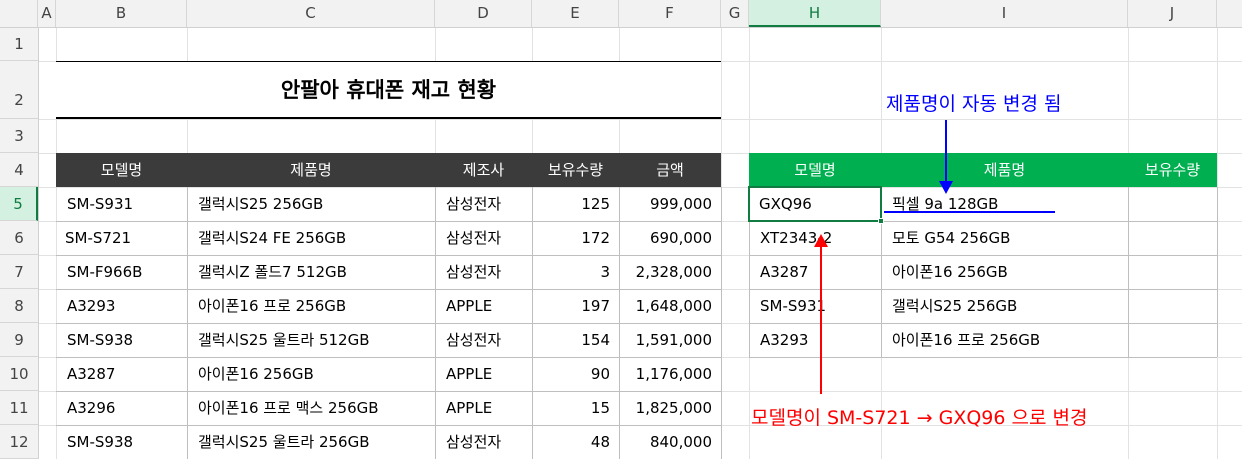  Describe the element at coordinates (934, 257) in the screenshot. I see `annotation-arrows` at that location.